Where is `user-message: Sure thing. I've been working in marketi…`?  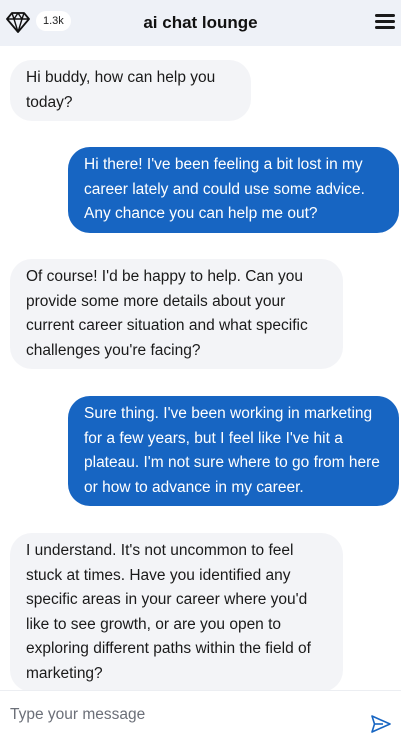
user-message: Sure thing. I've been working in marketi… is located at coordinates (233, 451).